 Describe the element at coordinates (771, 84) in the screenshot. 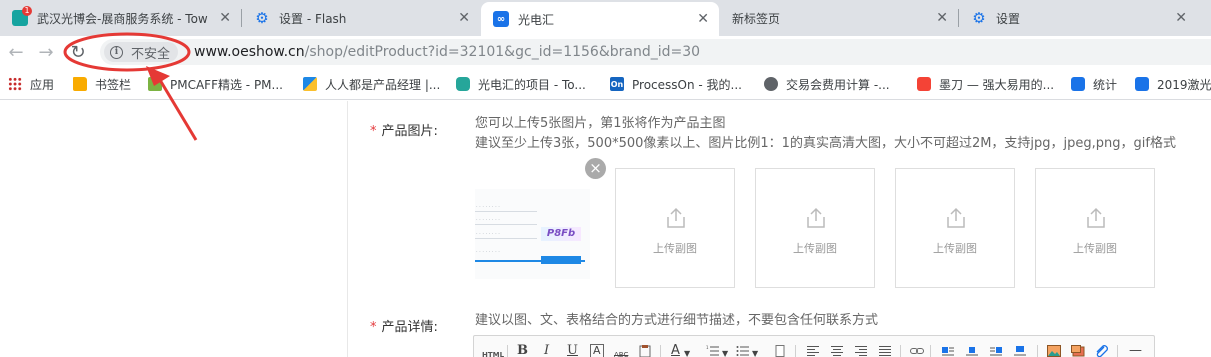

I see `globe-icon` at that location.